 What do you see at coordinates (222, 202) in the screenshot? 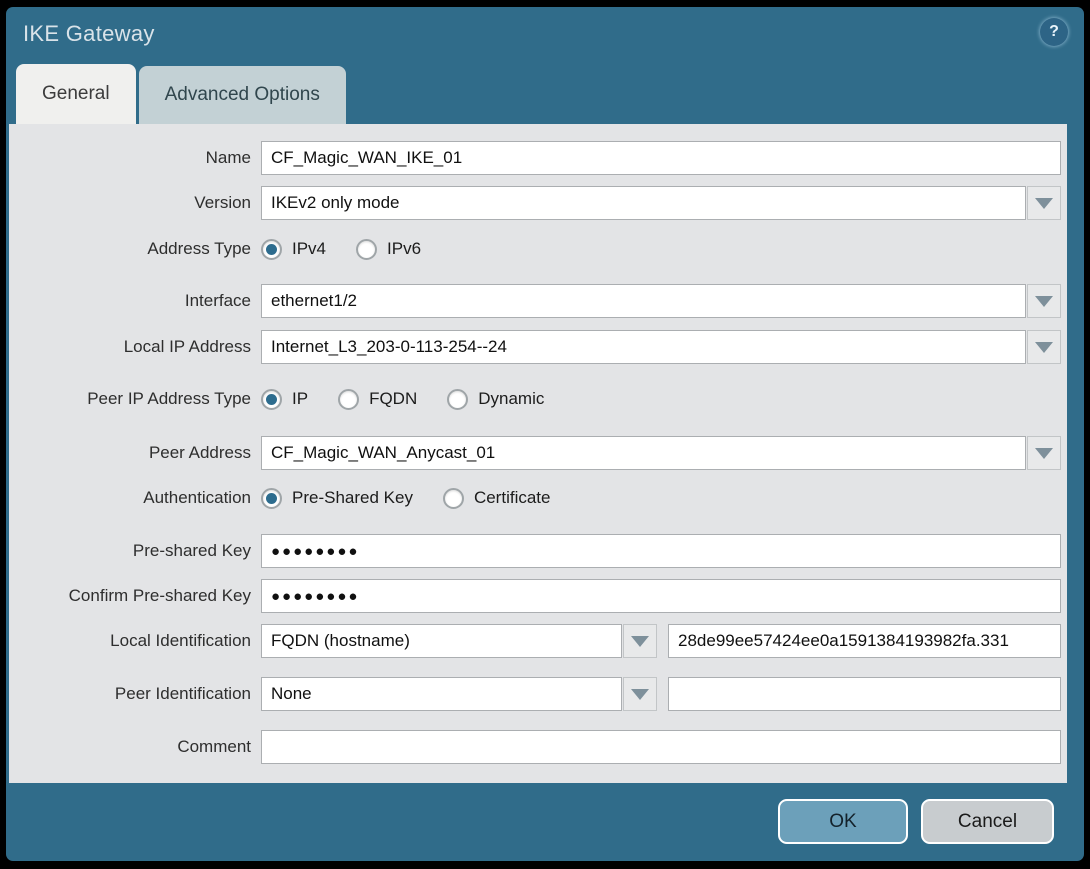
I see `version-label: Version` at bounding box center [222, 202].